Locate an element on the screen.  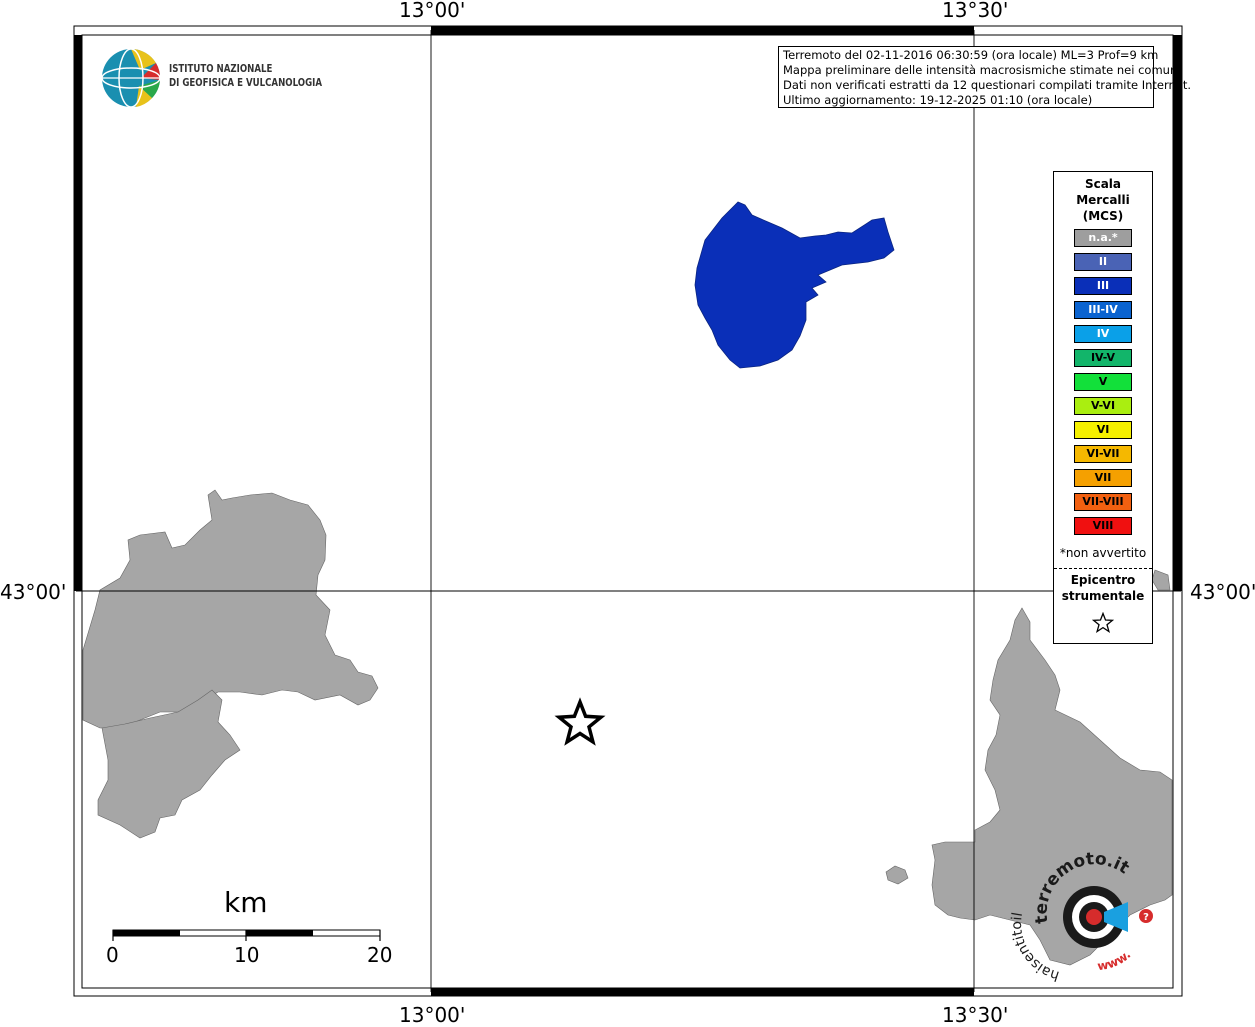
comune-polygon-intensity-III is located at coordinates (794, 285).